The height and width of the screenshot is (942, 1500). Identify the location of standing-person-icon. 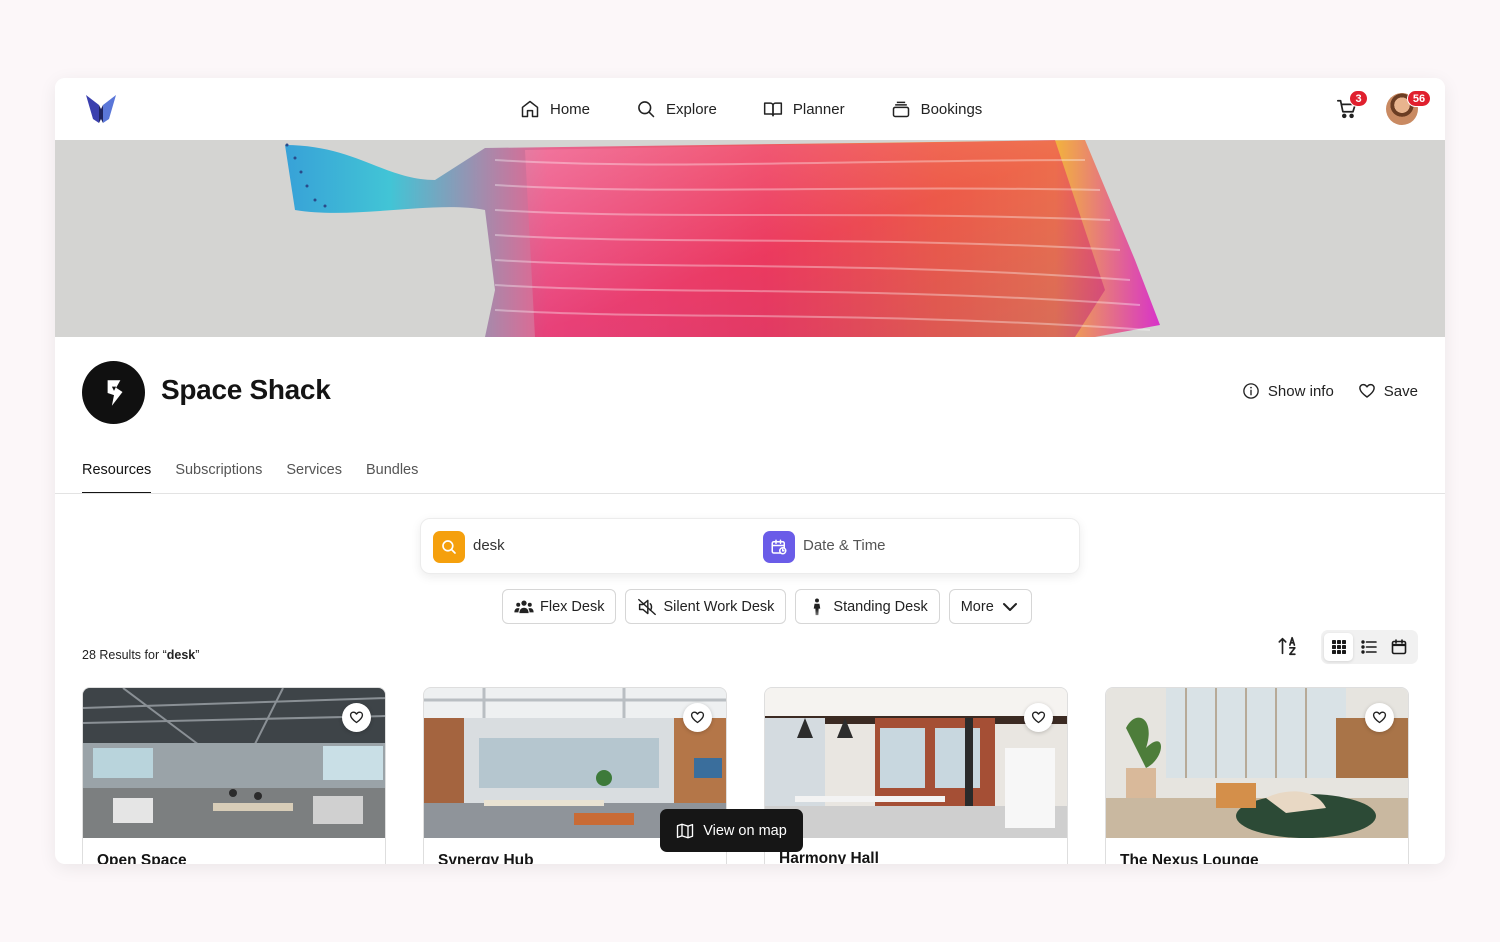
(817, 606).